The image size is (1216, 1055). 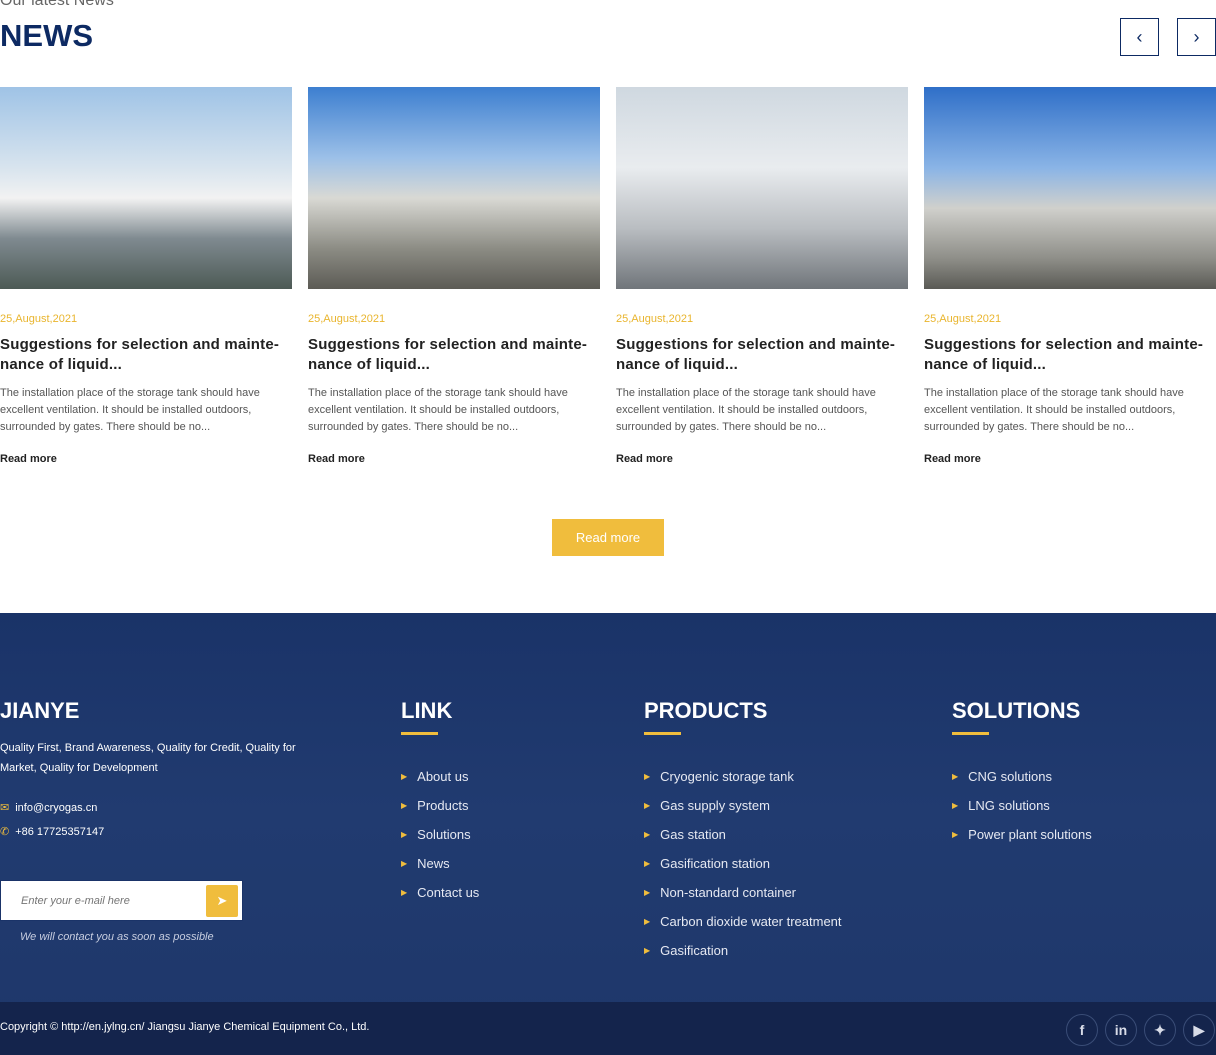 I want to click on footer-link: ▶ Carbon dioxide water treatment, so click(x=743, y=921).